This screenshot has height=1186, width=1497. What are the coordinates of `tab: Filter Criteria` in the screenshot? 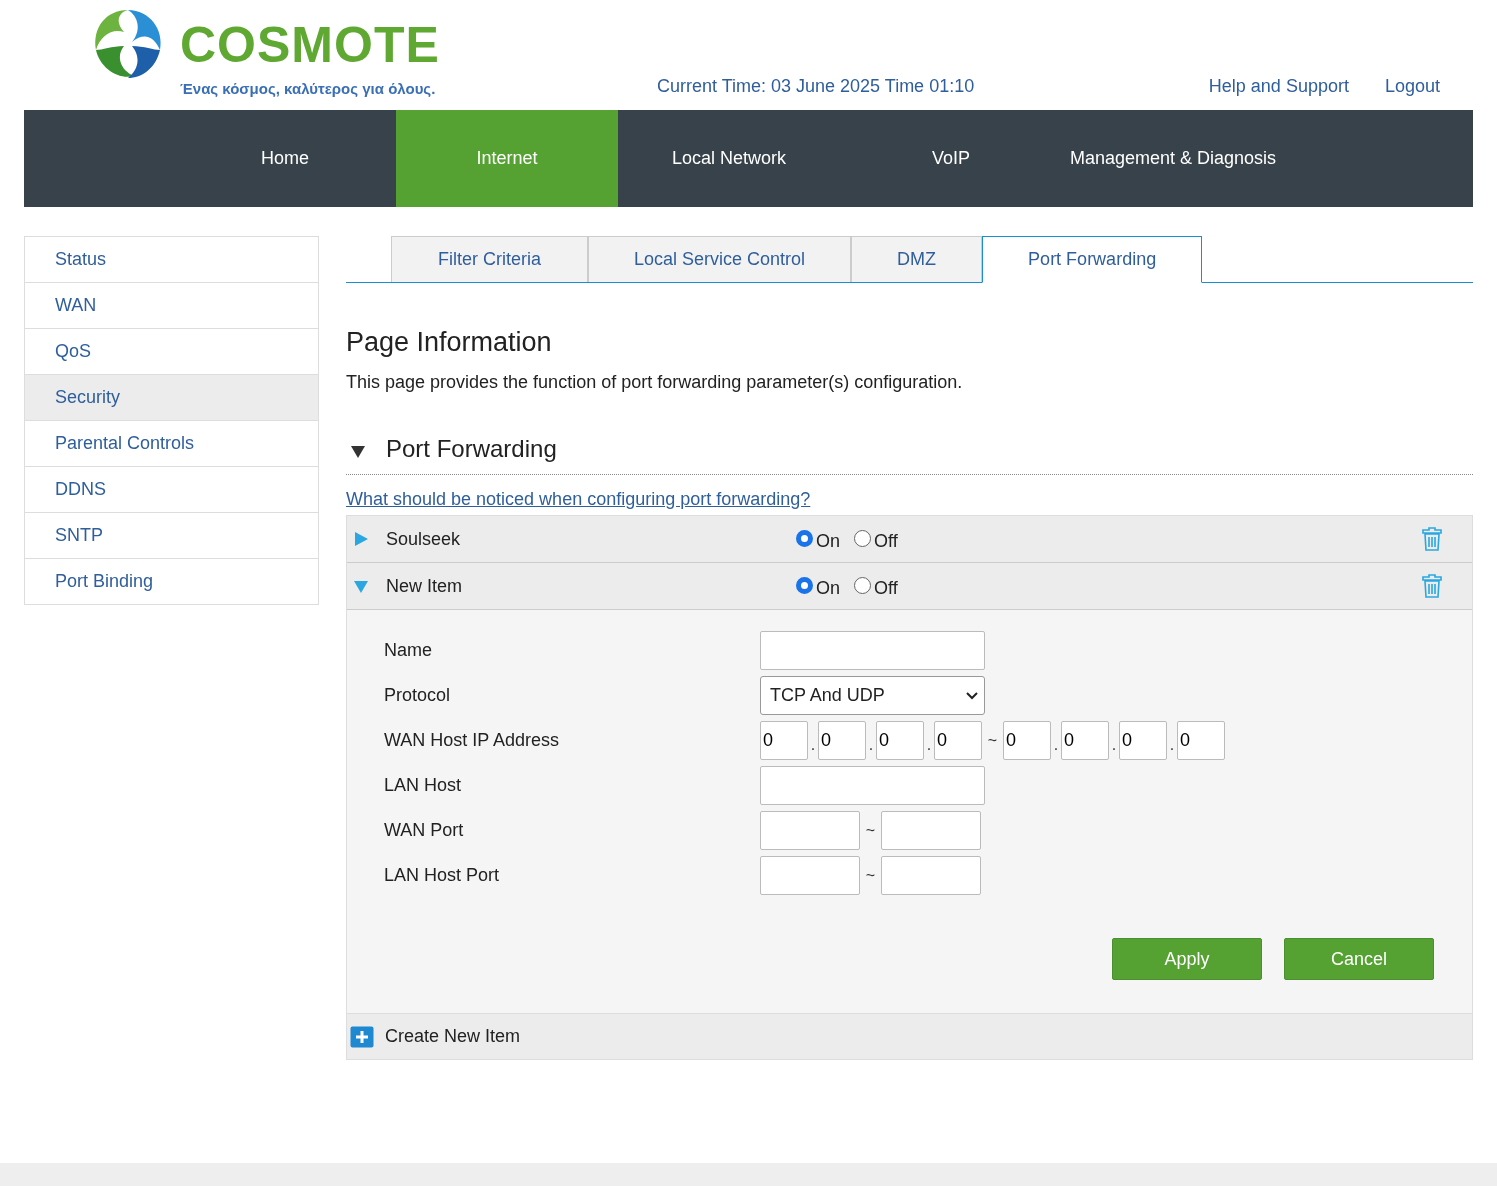 It's located at (489, 259).